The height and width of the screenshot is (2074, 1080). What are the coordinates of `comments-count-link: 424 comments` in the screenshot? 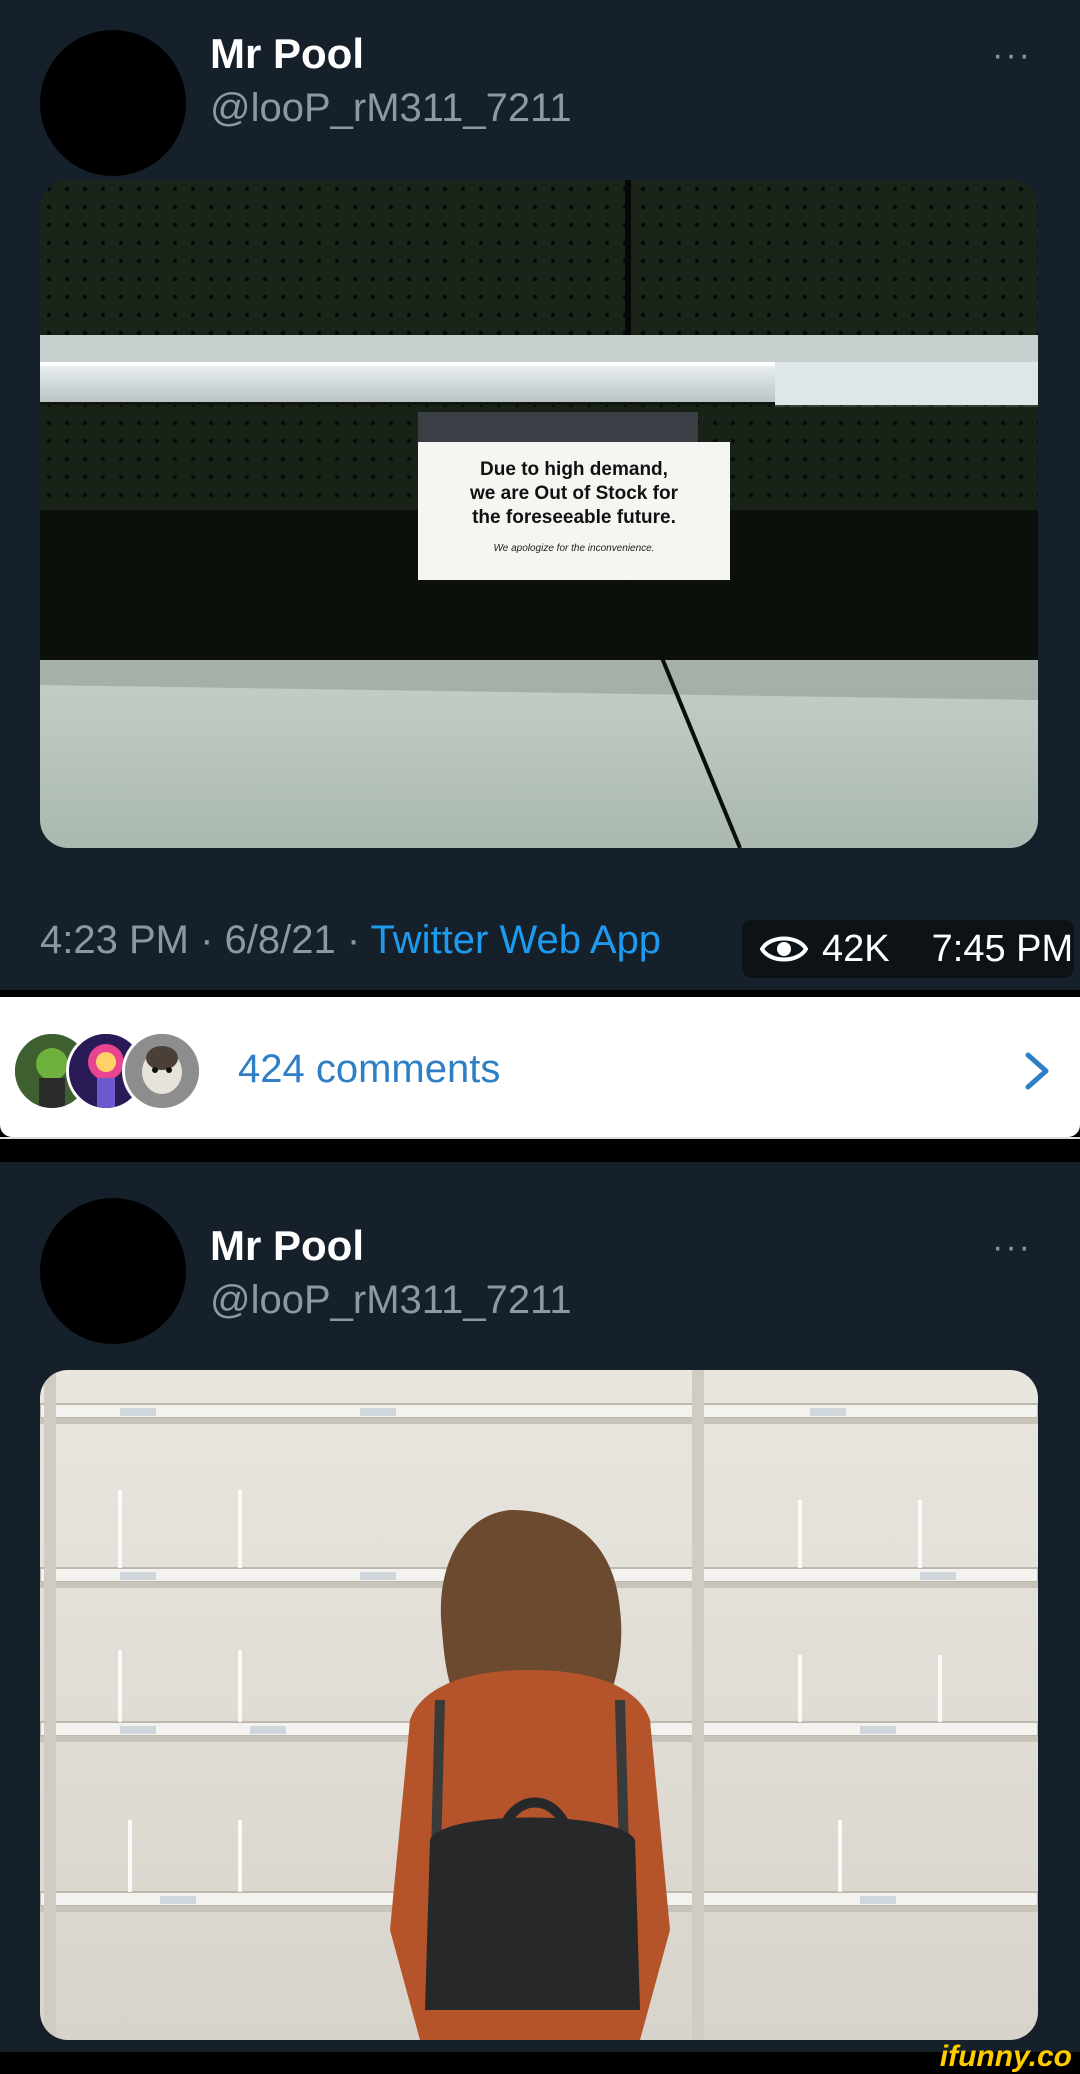 It's located at (369, 1069).